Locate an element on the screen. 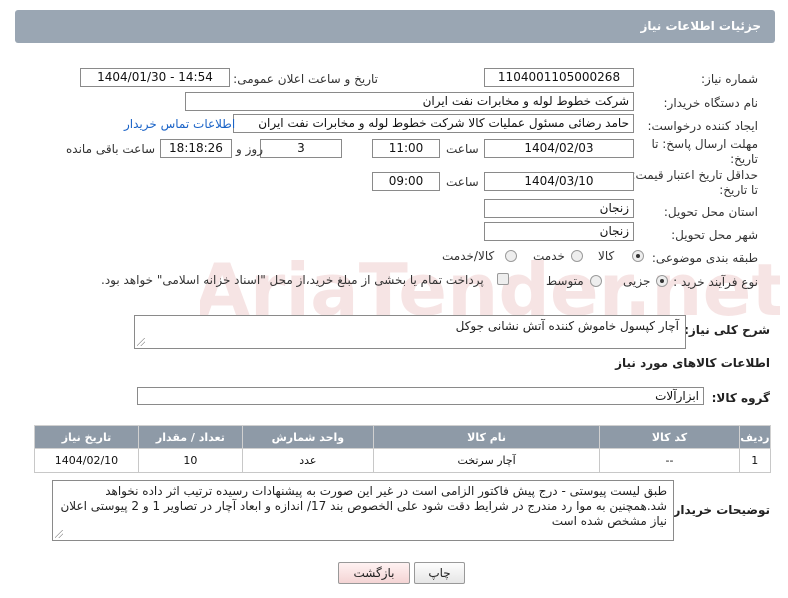  col-goods-code: کد کالا is located at coordinates (669, 437).